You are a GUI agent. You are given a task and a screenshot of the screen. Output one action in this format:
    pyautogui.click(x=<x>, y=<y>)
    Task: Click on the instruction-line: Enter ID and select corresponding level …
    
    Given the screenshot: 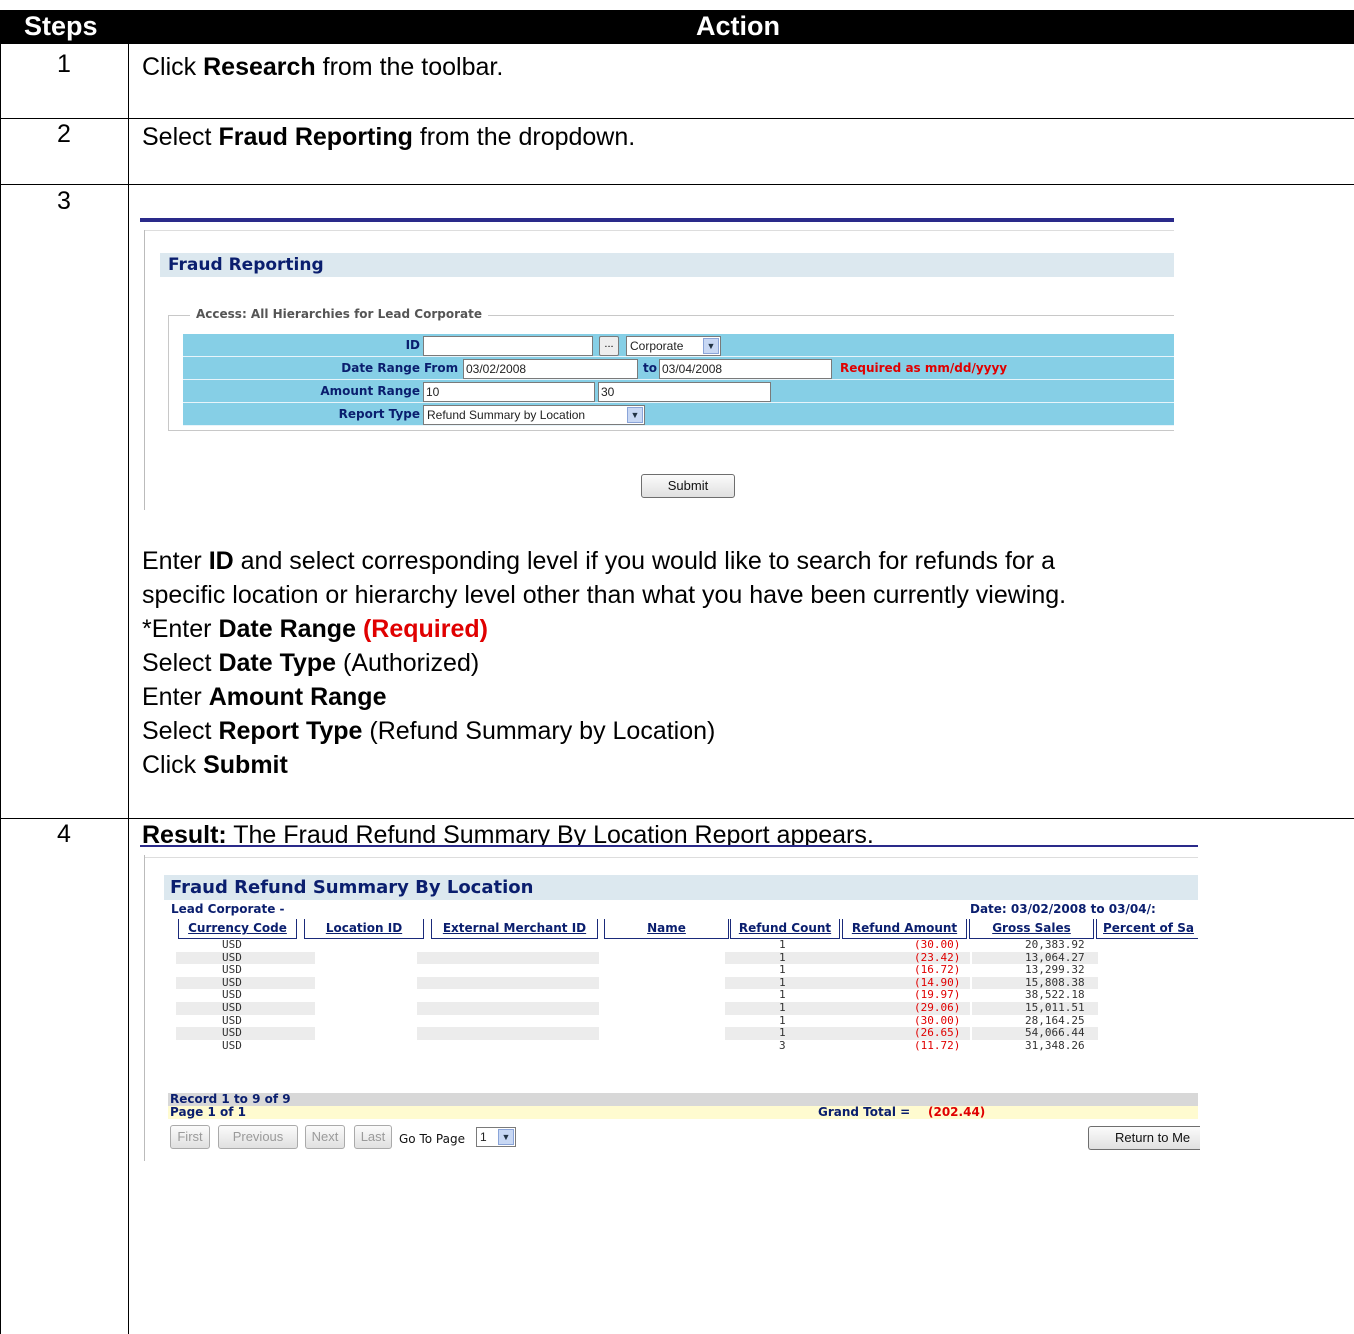 What is the action you would take?
    pyautogui.click(x=598, y=561)
    